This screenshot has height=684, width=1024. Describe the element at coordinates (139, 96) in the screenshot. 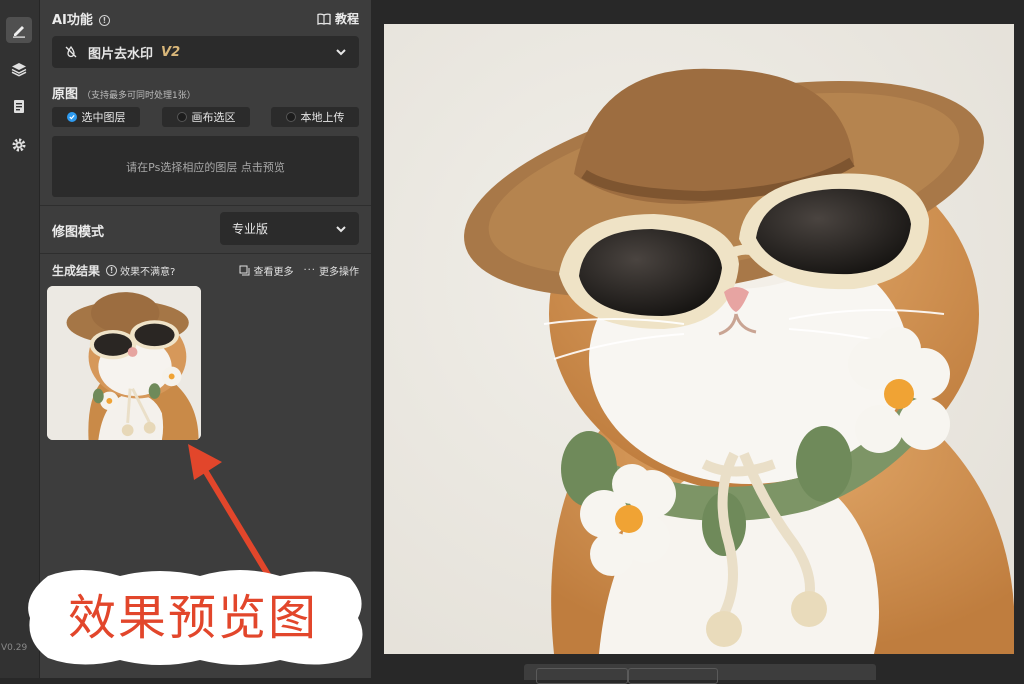

I see `source-hint: （支持最多可同时处理1张）` at that location.